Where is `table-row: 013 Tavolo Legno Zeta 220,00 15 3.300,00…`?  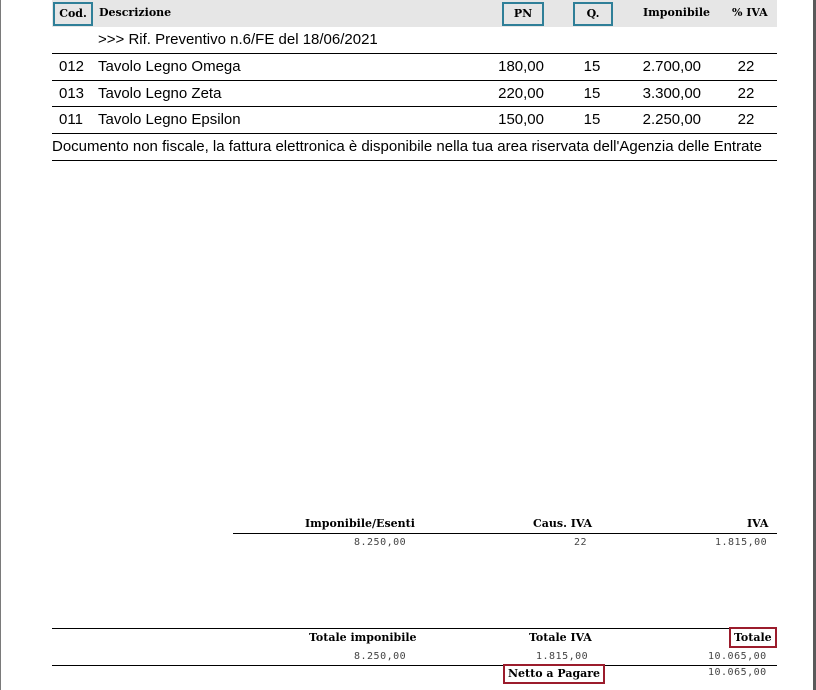
table-row: 013 Tavolo Legno Zeta 220,00 15 3.300,00… is located at coordinates (414, 94).